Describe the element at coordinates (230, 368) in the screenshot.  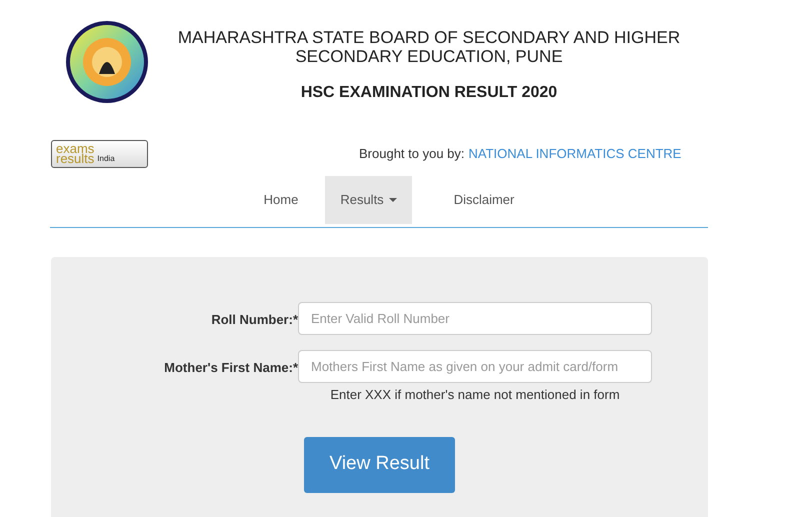
I see `field-label: Mother's First Name:*` at that location.